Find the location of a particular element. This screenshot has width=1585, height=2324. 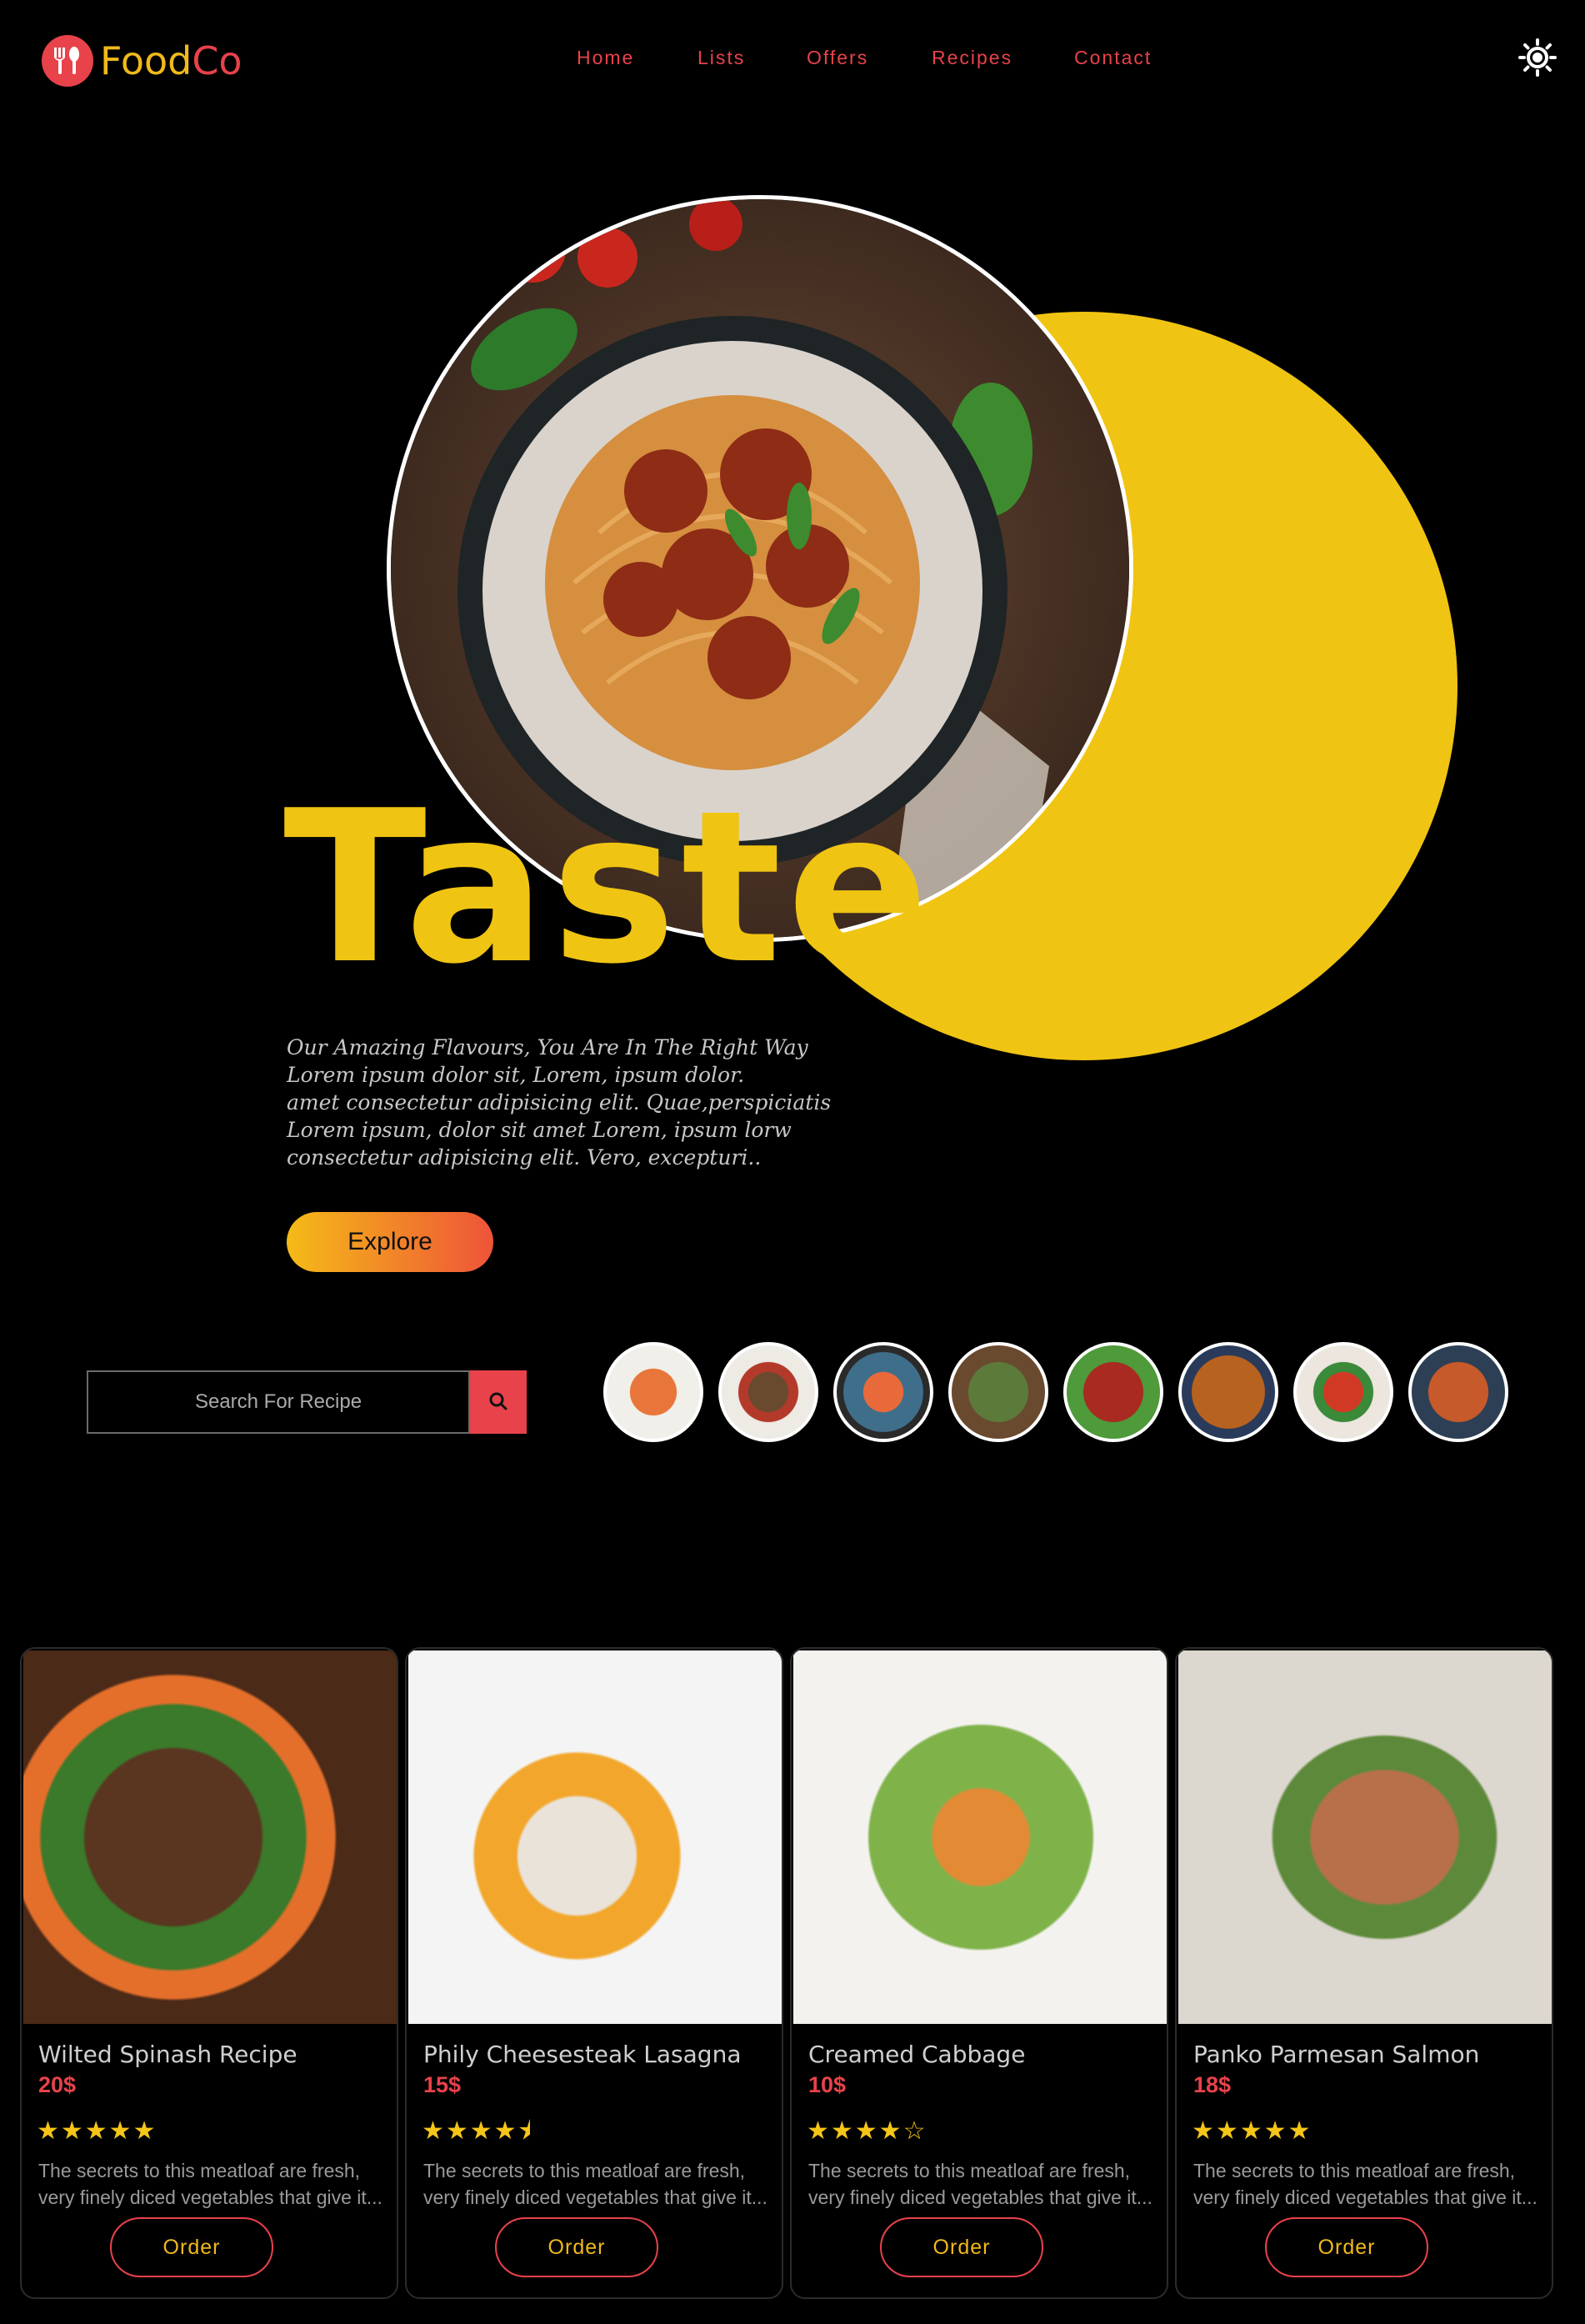

recipe-price: 18$ is located at coordinates (1212, 2084).